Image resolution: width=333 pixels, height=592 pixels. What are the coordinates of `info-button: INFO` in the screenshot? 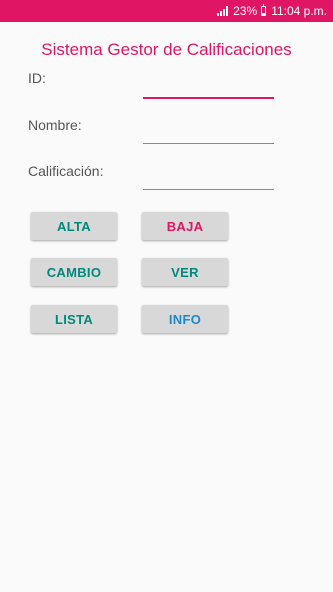 It's located at (185, 319).